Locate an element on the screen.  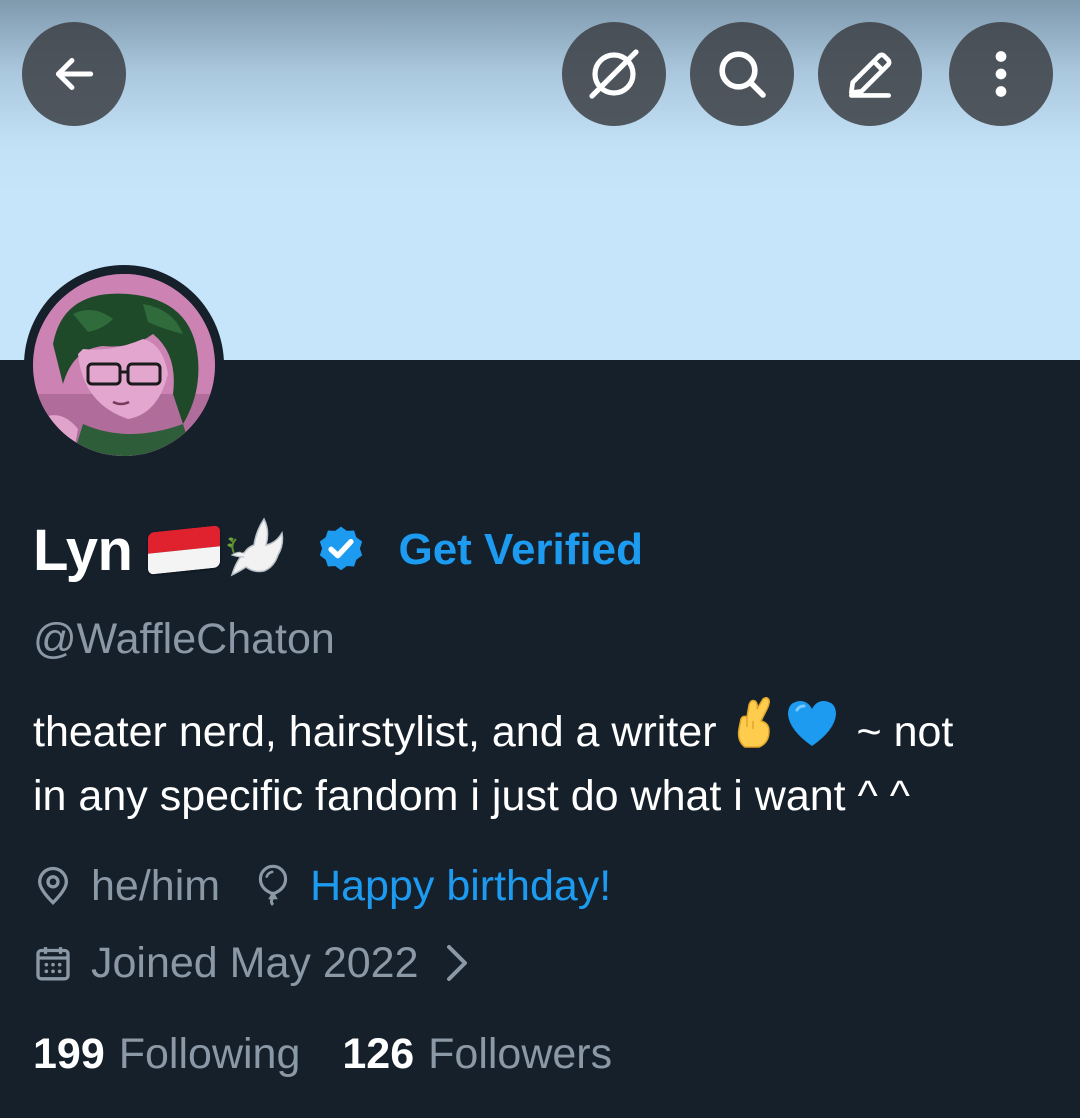
calendar-icon is located at coordinates (53, 963).